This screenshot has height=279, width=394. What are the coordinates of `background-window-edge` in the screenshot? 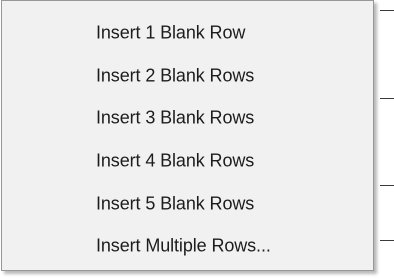 It's located at (385, 139).